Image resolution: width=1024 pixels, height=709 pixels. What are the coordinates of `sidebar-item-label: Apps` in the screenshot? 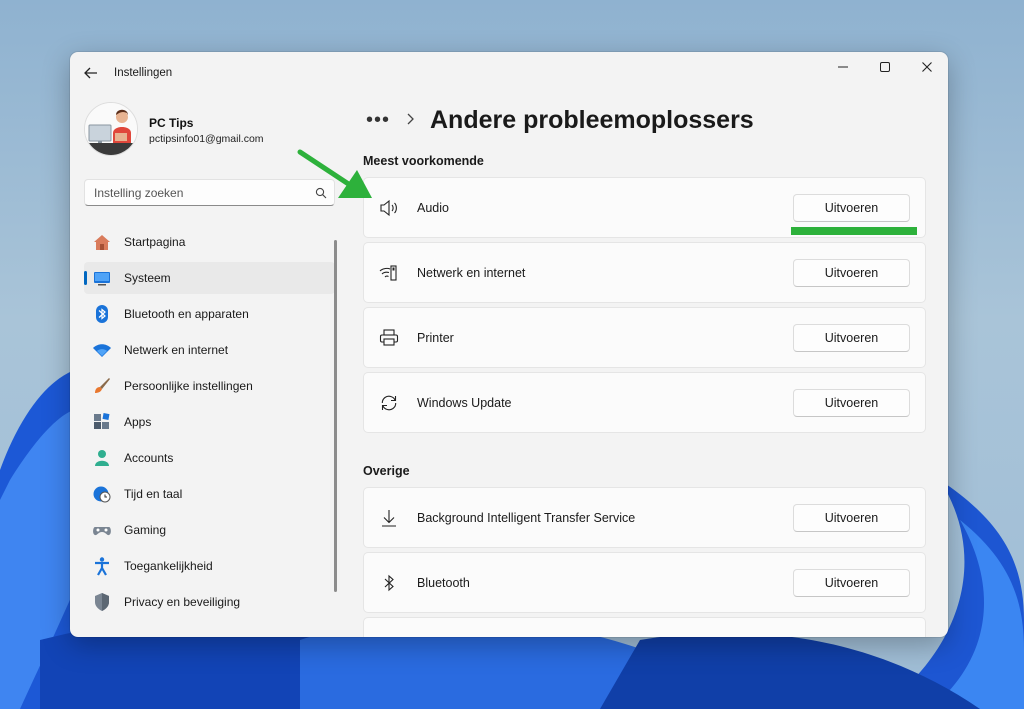 It's located at (138, 422).